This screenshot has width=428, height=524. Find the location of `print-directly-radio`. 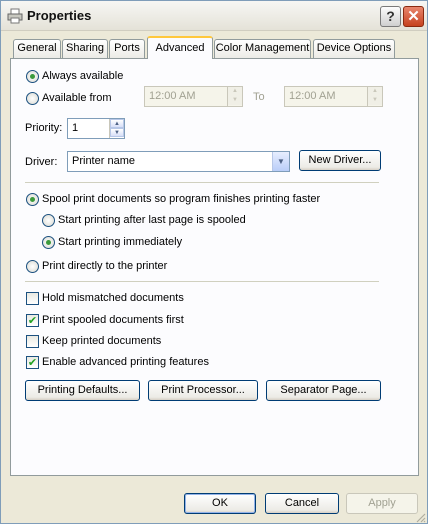

print-directly-radio is located at coordinates (32, 266).